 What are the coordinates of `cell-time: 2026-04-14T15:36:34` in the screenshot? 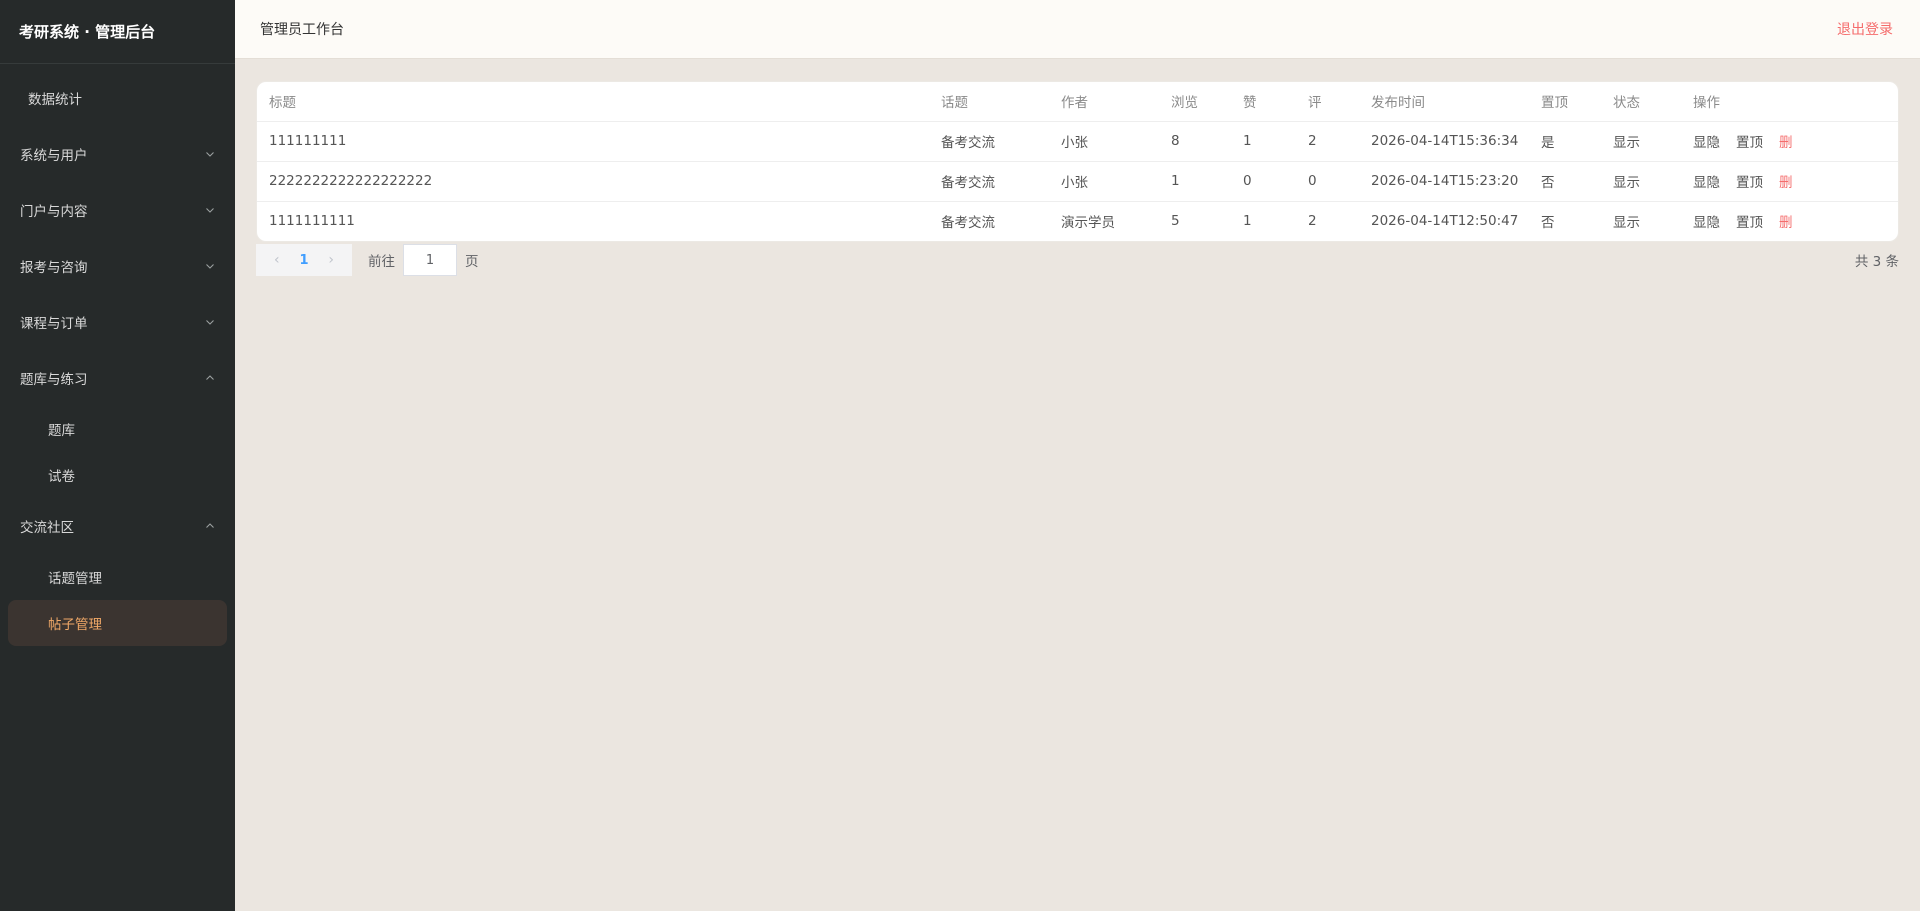 It's located at (1444, 141).